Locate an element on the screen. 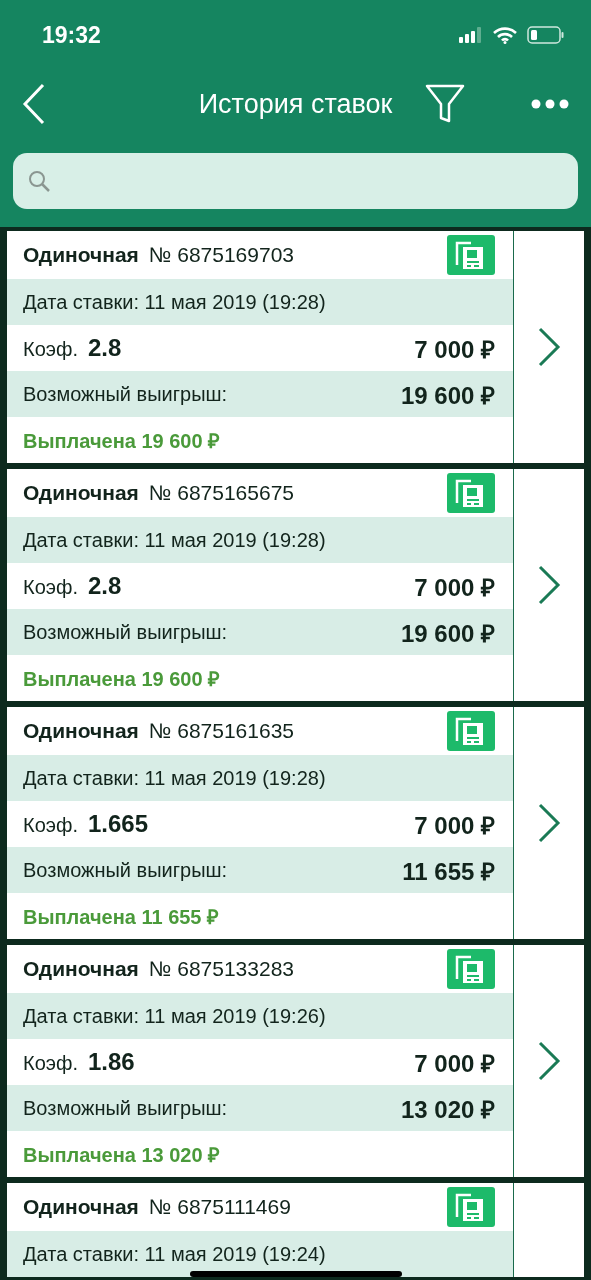 This screenshot has width=591, height=1280. win-amount: 11 655 ₽ is located at coordinates (448, 871).